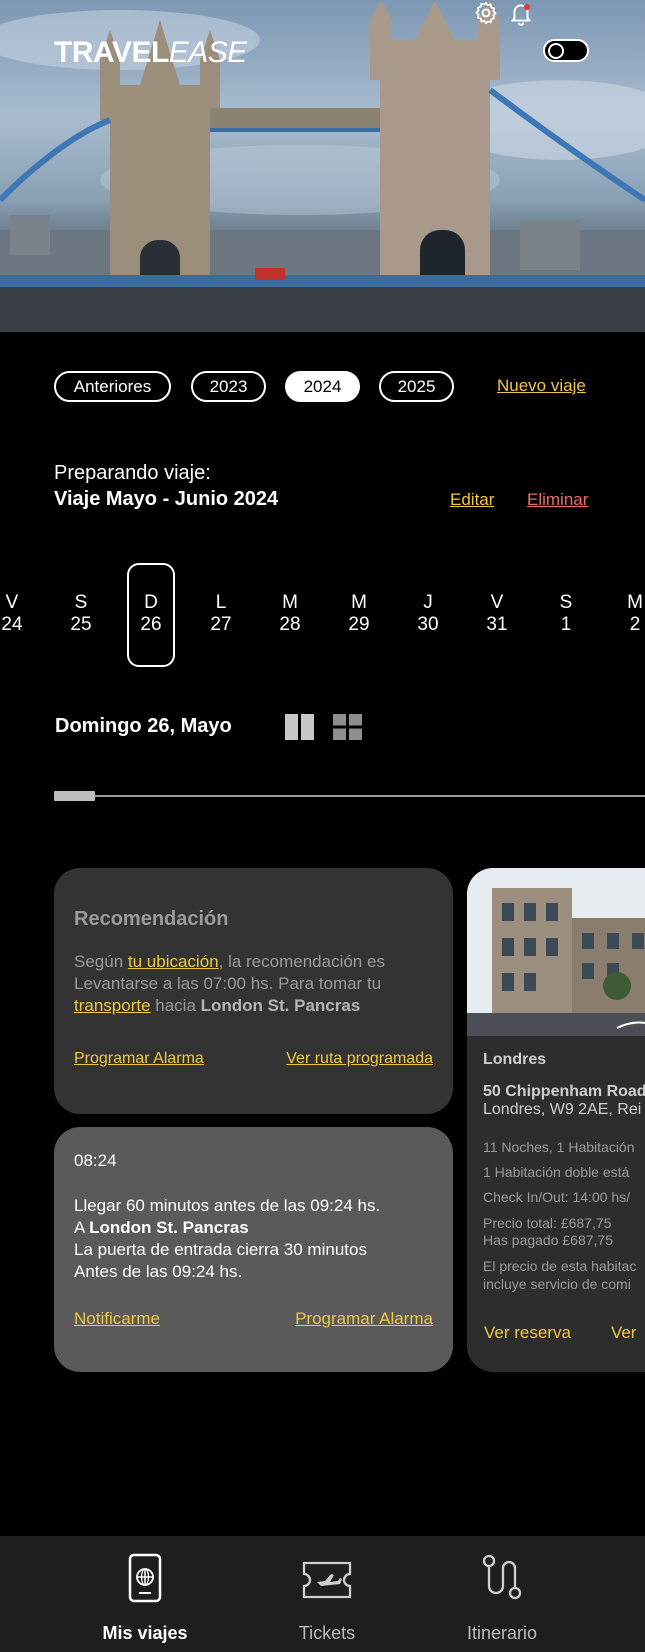  Describe the element at coordinates (166, 499) in the screenshot. I see `trip-name: Viaje Mayo - Junio 2024` at that location.